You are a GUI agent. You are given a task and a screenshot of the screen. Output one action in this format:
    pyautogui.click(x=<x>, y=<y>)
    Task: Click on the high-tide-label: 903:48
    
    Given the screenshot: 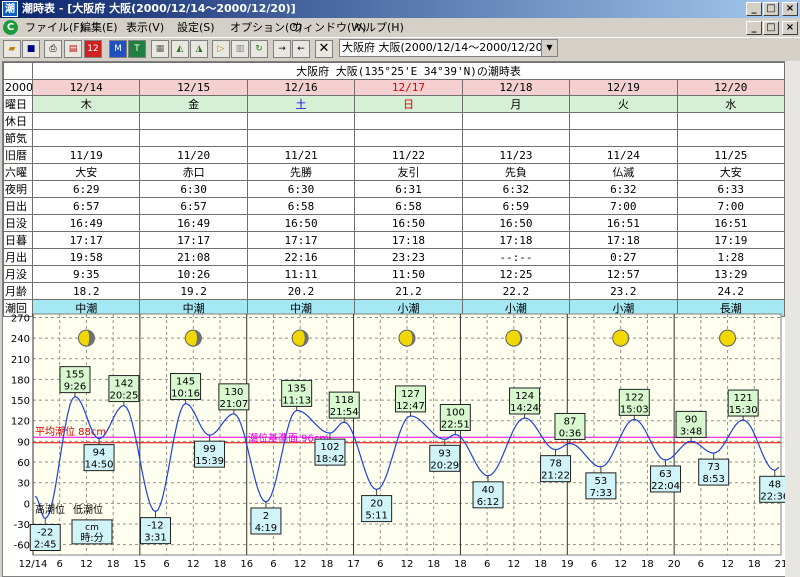 What is the action you would take?
    pyautogui.click(x=691, y=426)
    